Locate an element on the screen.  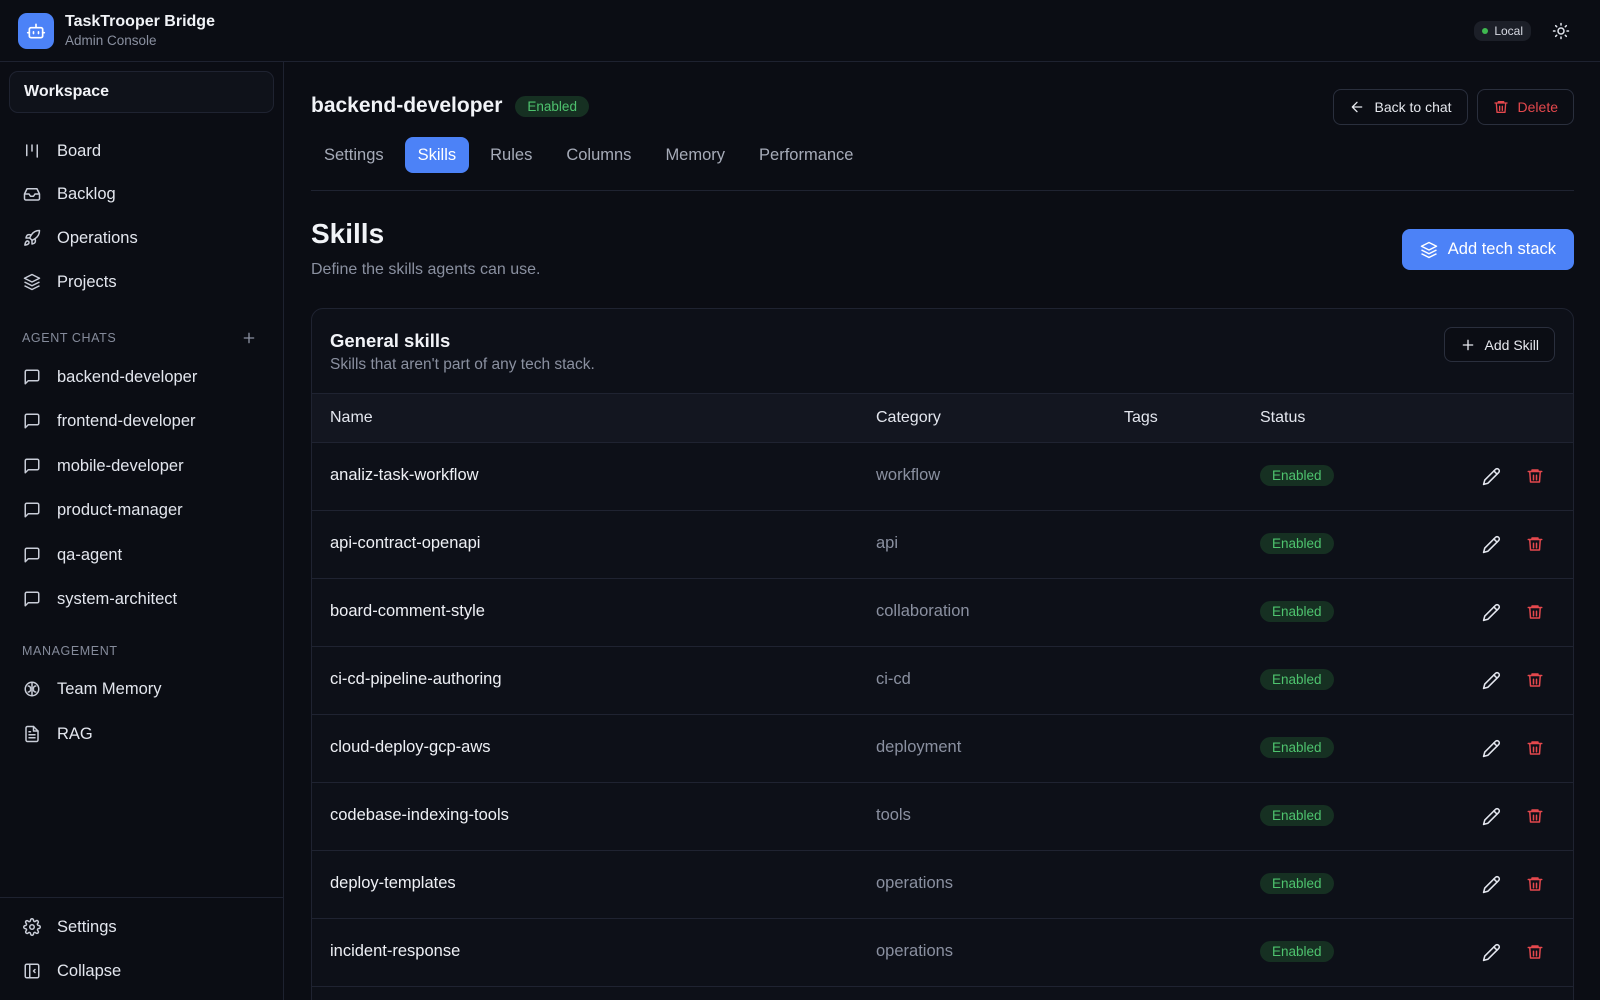
sidebar-item-chat: mobile-developer is located at coordinates (141, 466).